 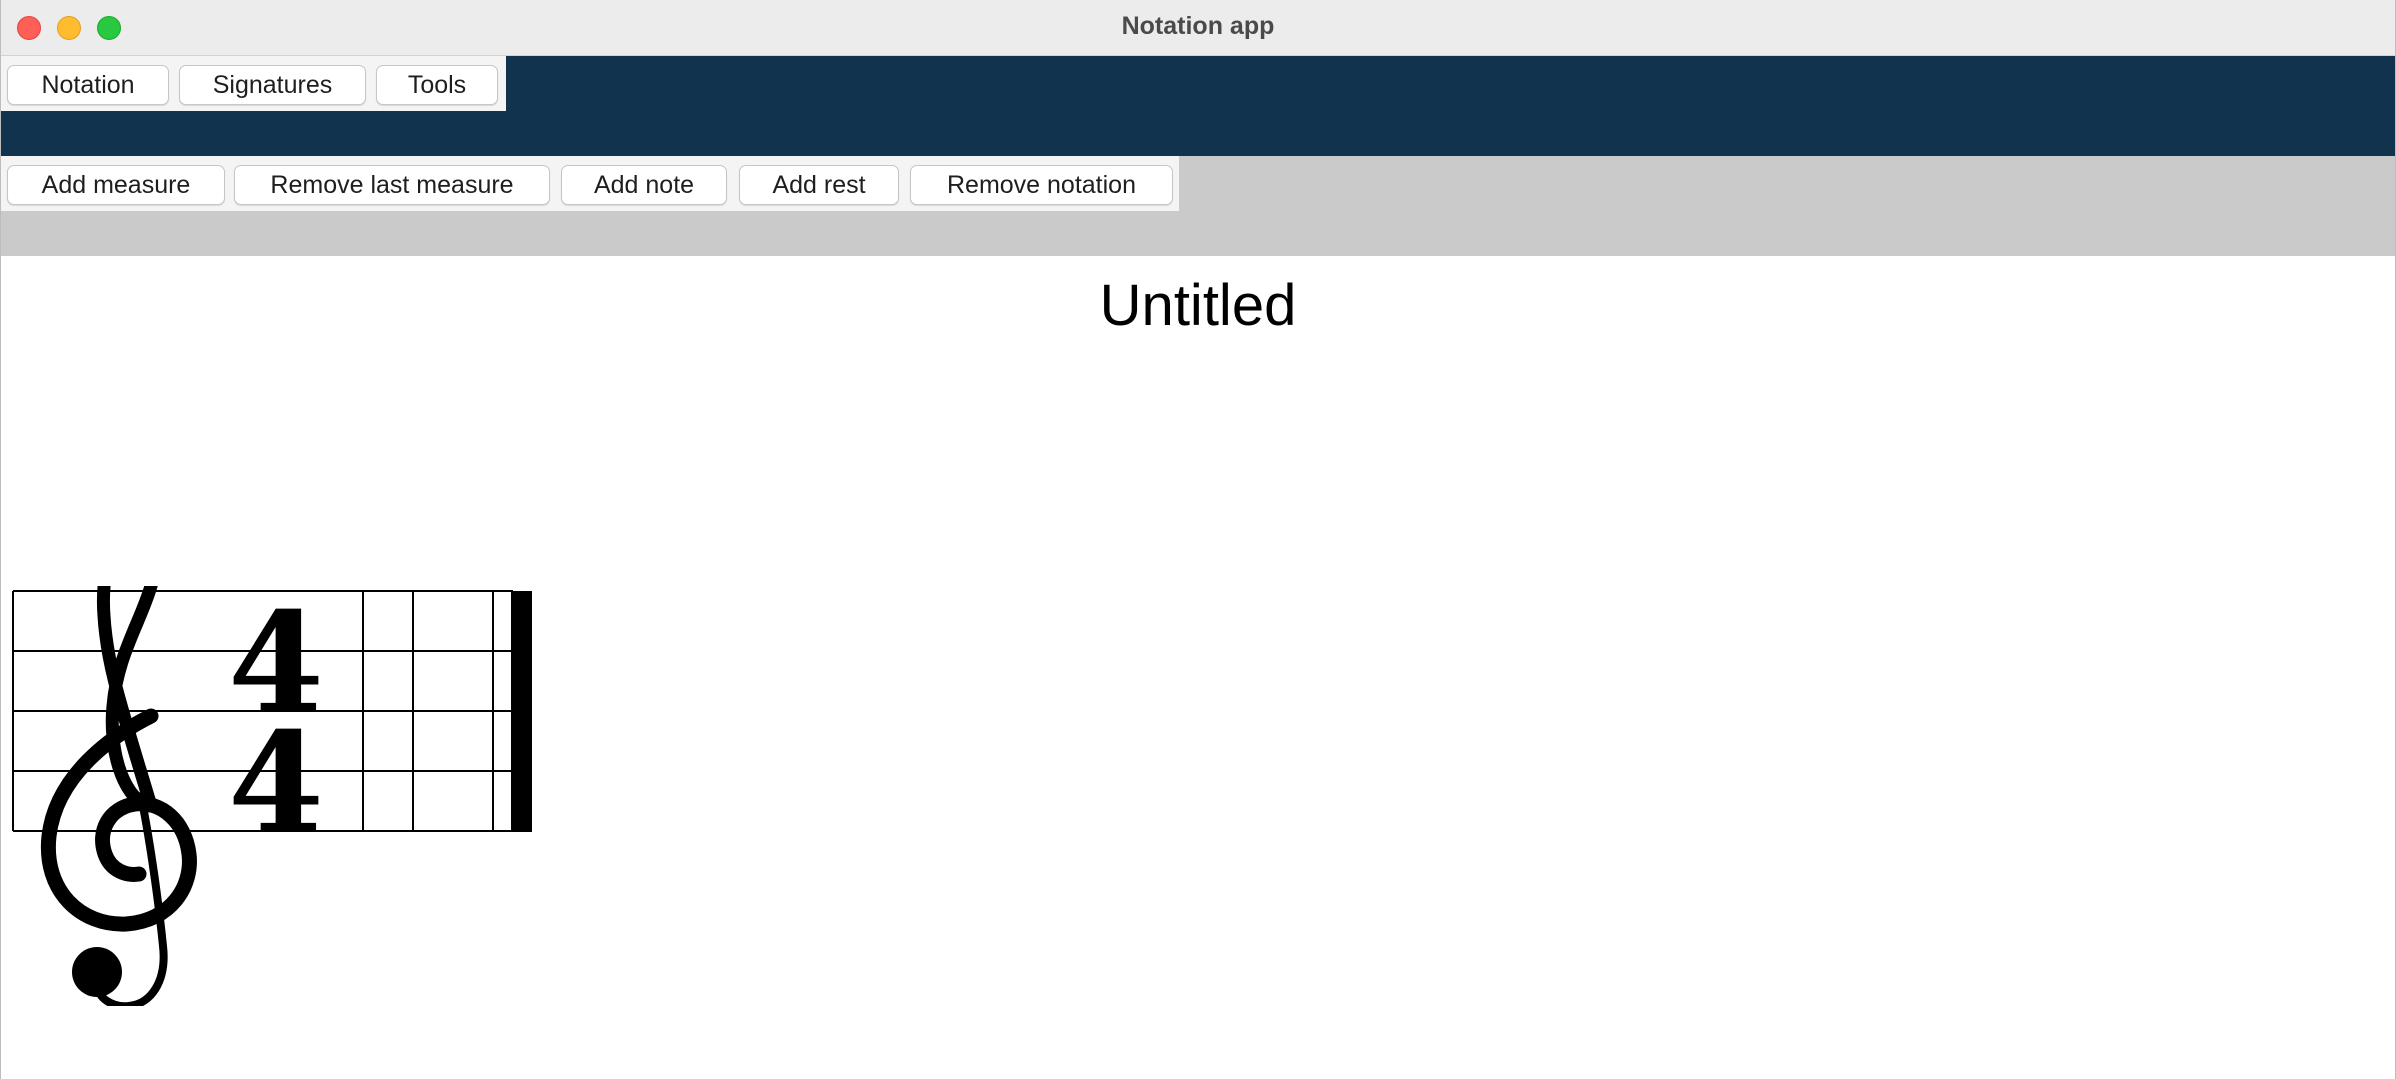 What do you see at coordinates (118, 796) in the screenshot?
I see `treble-clef-icon` at bounding box center [118, 796].